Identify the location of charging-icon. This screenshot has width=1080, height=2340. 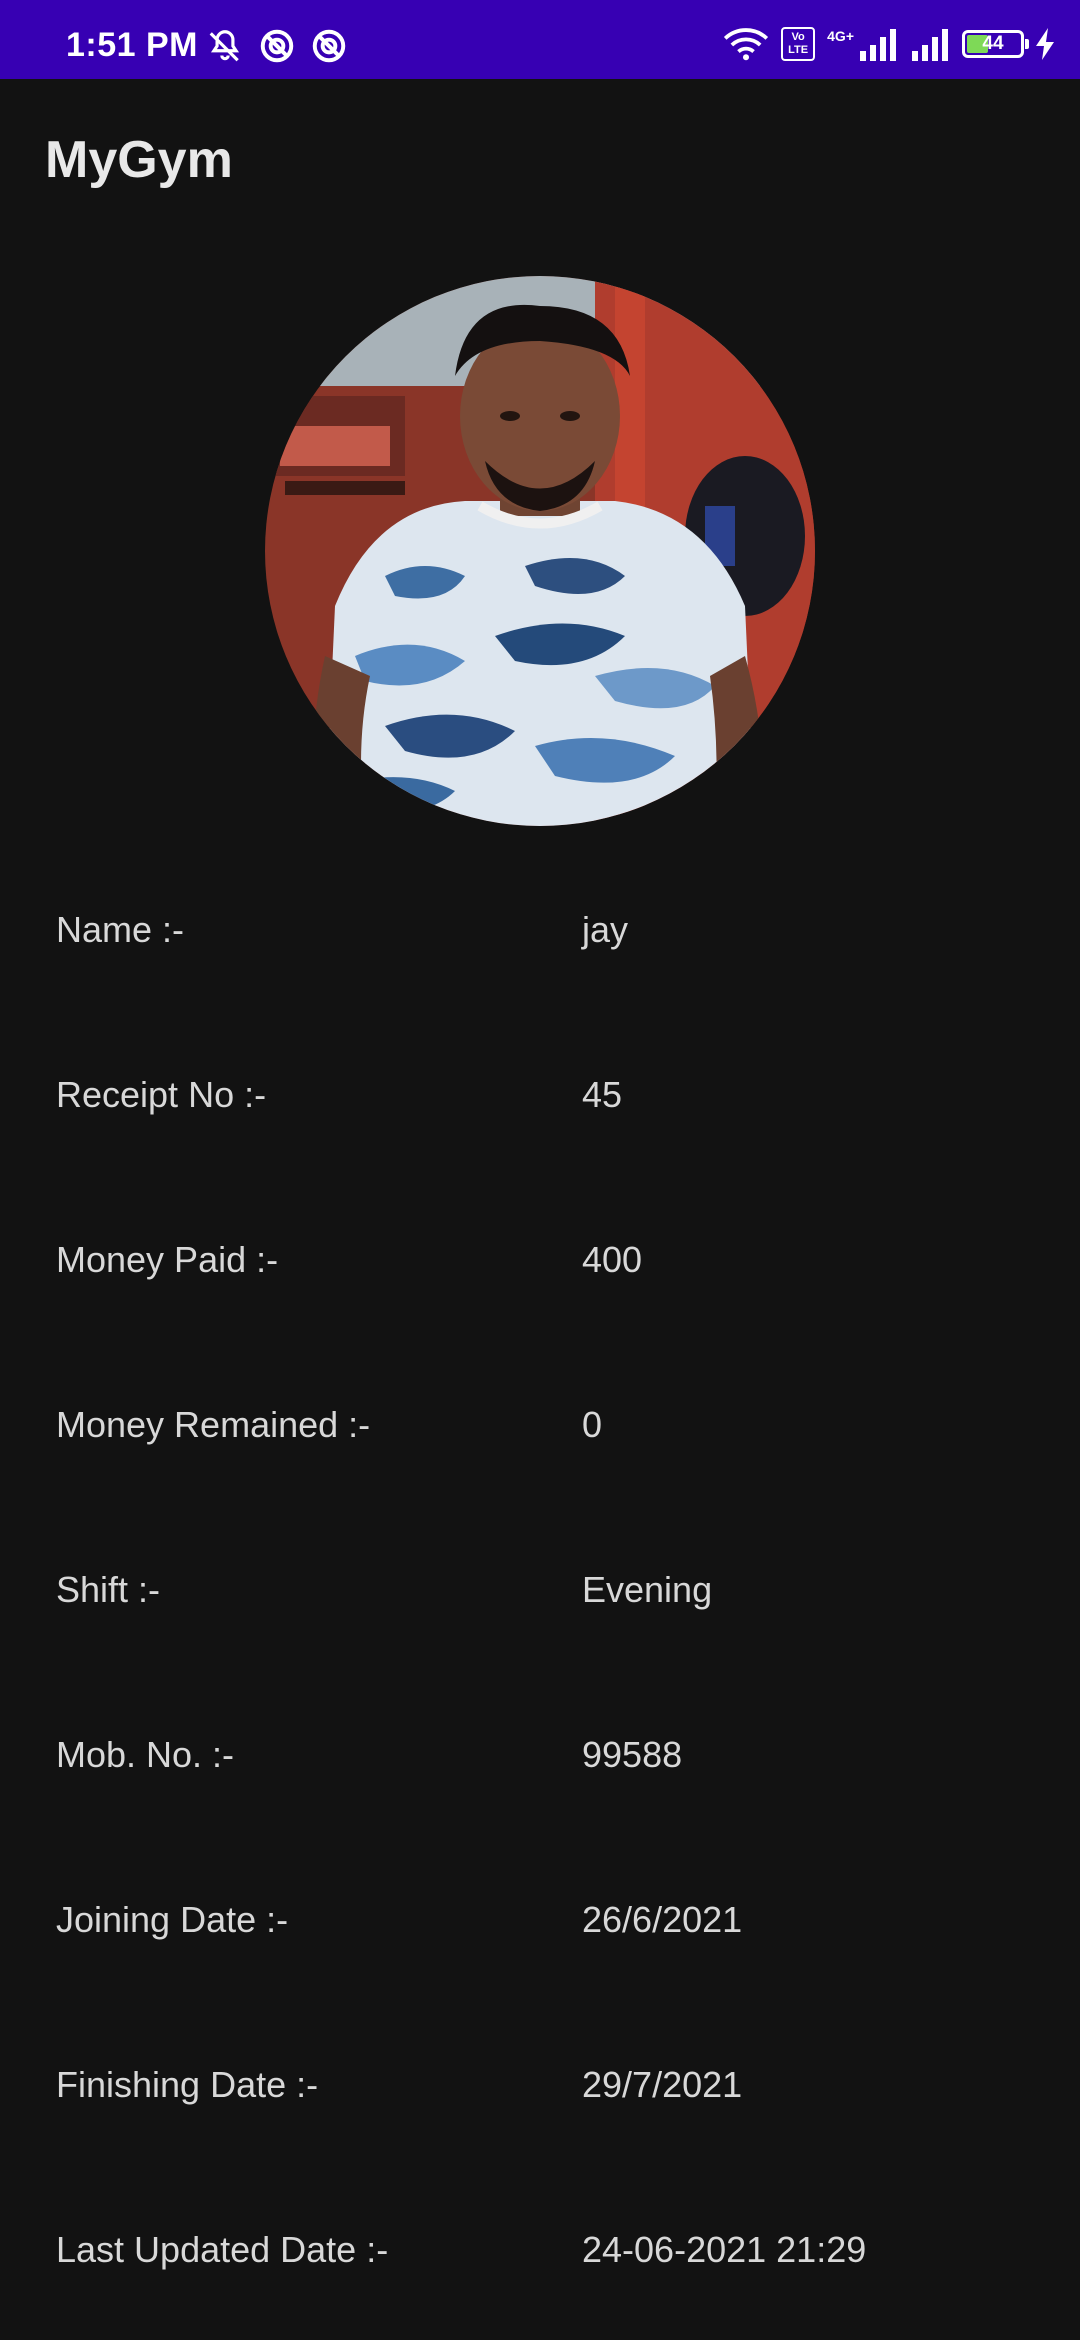
(1045, 44).